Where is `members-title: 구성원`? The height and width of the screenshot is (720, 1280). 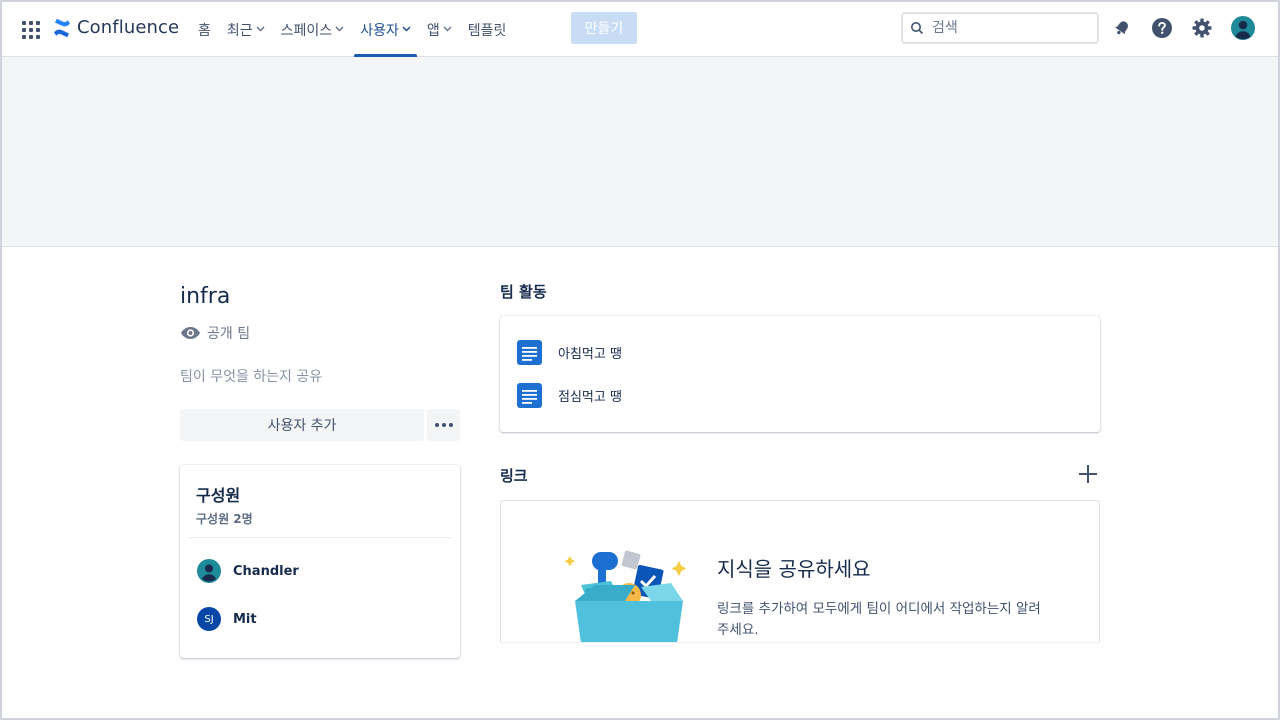 members-title: 구성원 is located at coordinates (218, 495).